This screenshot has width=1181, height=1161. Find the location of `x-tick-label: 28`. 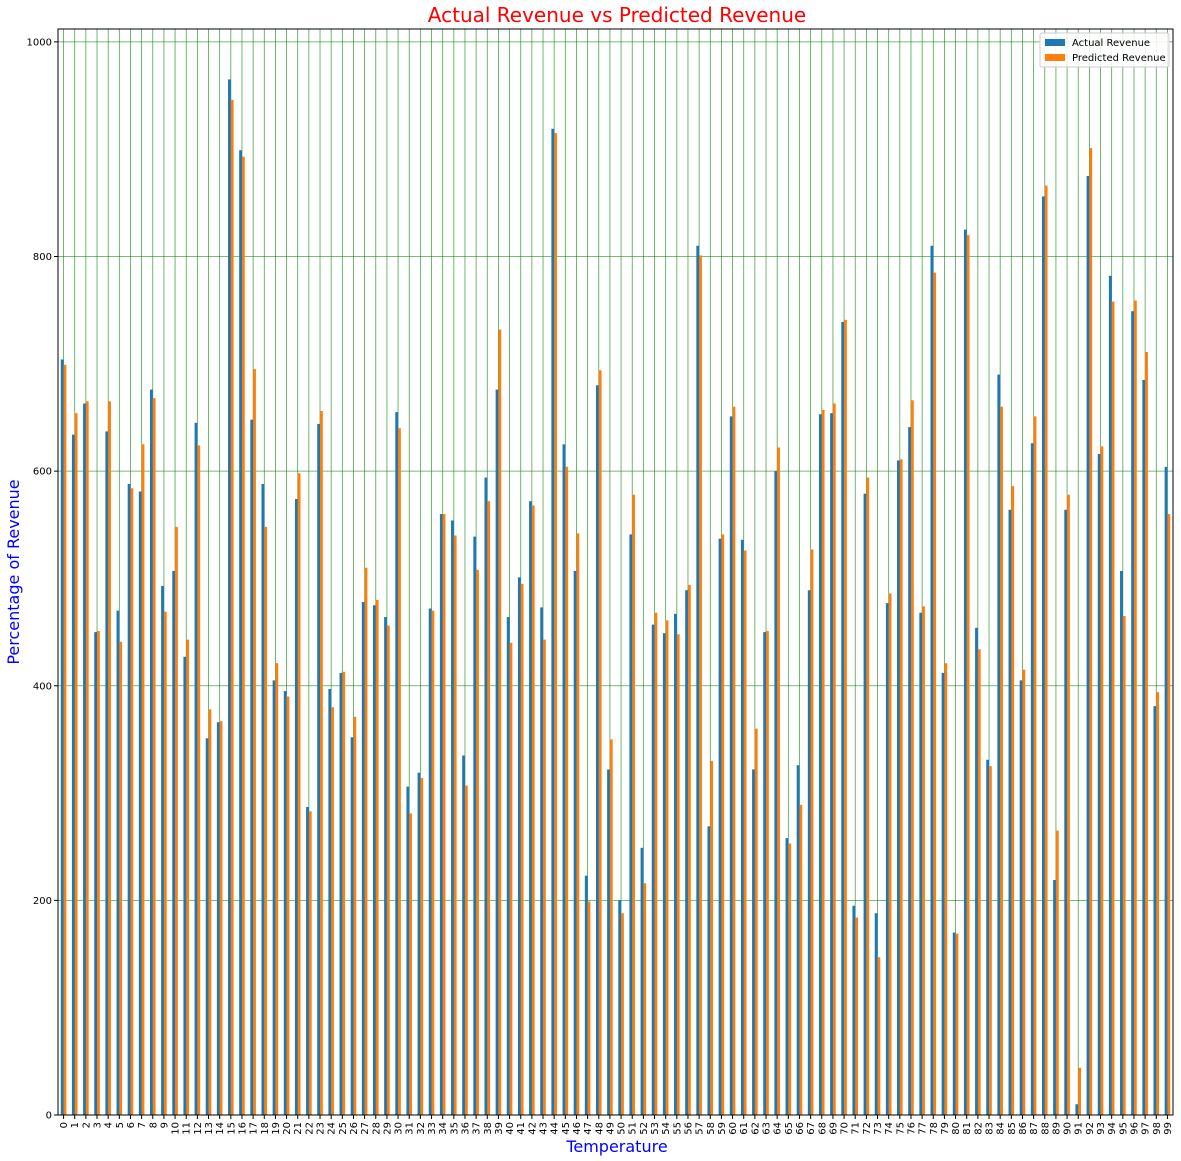

x-tick-label: 28 is located at coordinates (376, 1128).